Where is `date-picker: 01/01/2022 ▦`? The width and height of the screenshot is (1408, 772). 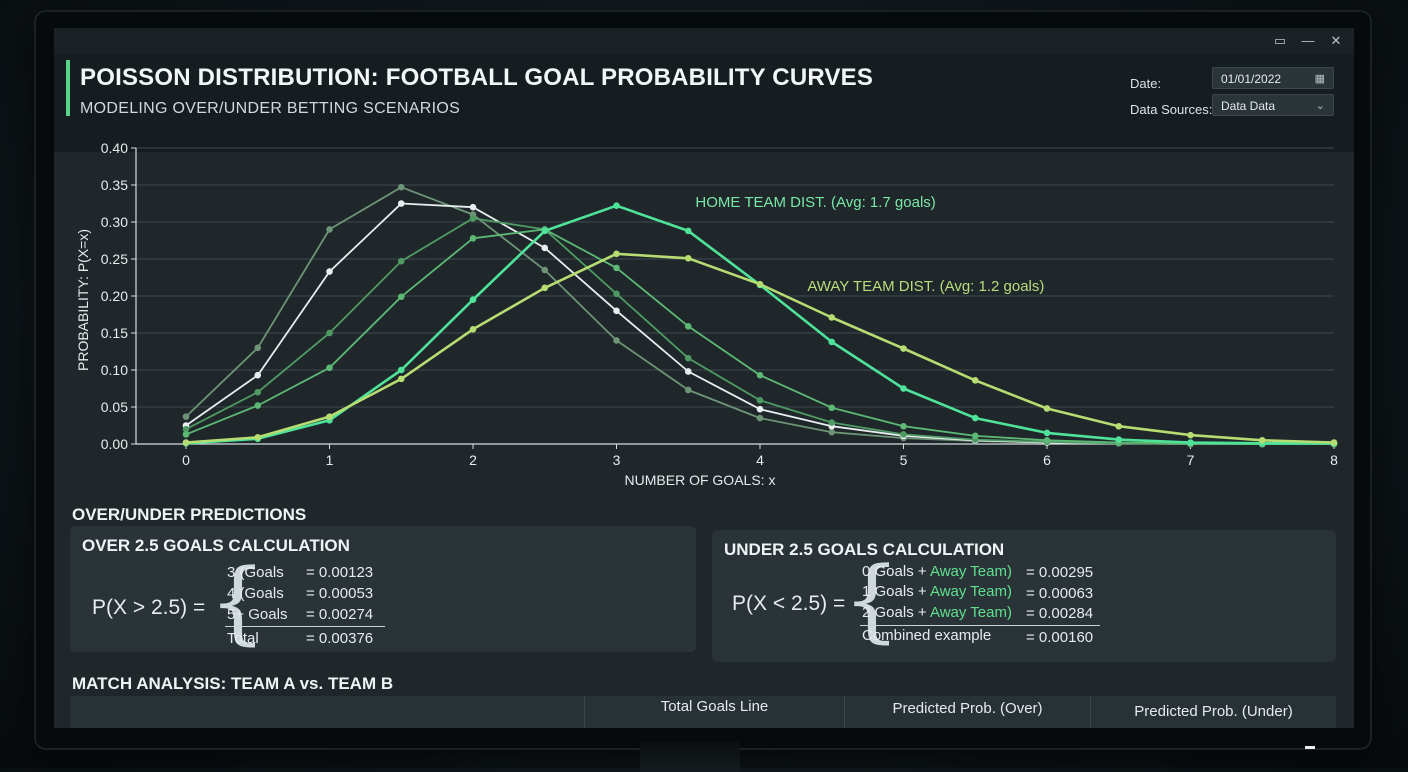 date-picker: 01/01/2022 ▦ is located at coordinates (1273, 78).